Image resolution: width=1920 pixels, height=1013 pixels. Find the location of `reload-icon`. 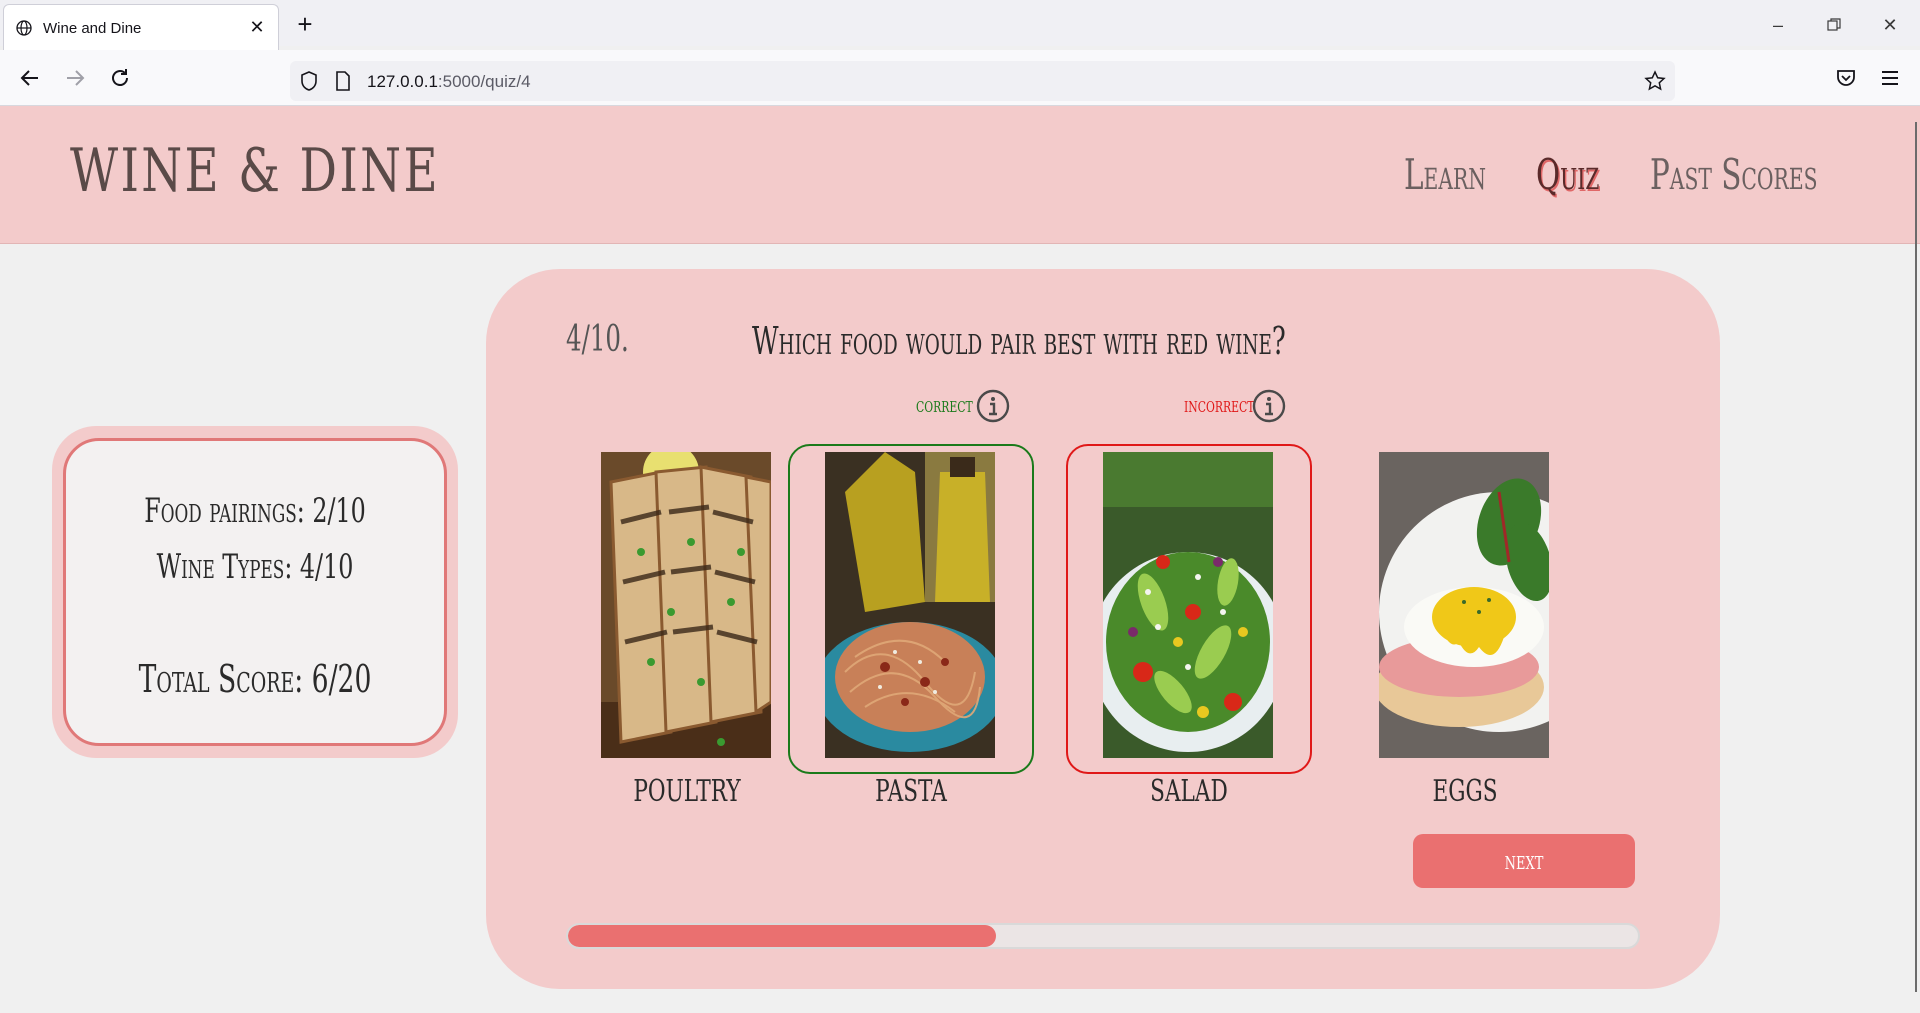

reload-icon is located at coordinates (120, 78).